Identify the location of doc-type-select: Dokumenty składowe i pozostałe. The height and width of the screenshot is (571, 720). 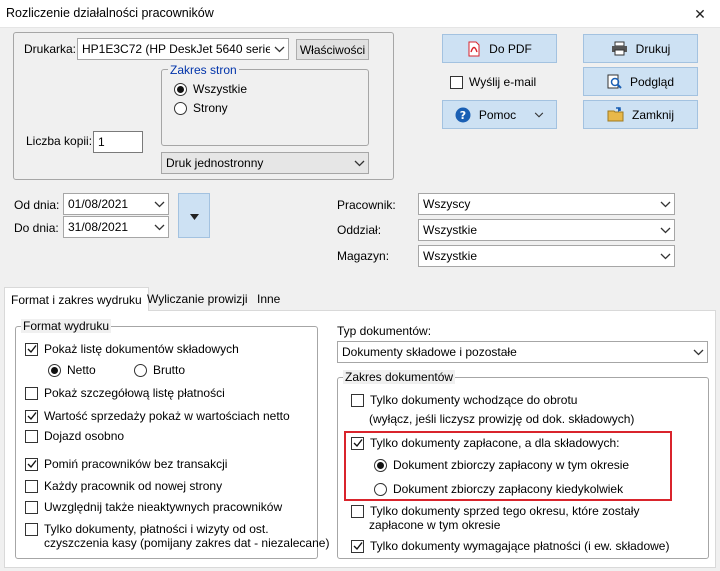
(522, 352).